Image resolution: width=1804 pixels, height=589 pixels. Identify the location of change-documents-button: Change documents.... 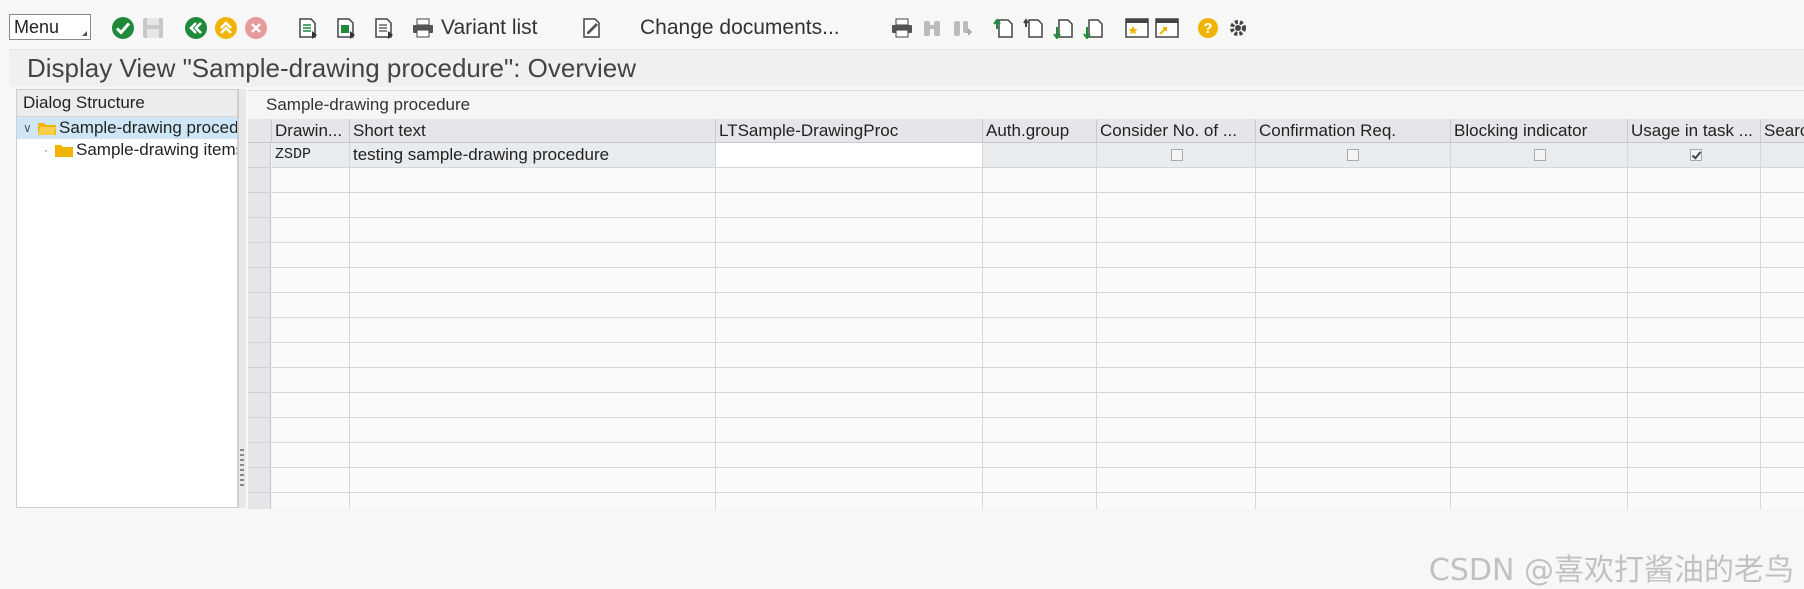
(740, 28).